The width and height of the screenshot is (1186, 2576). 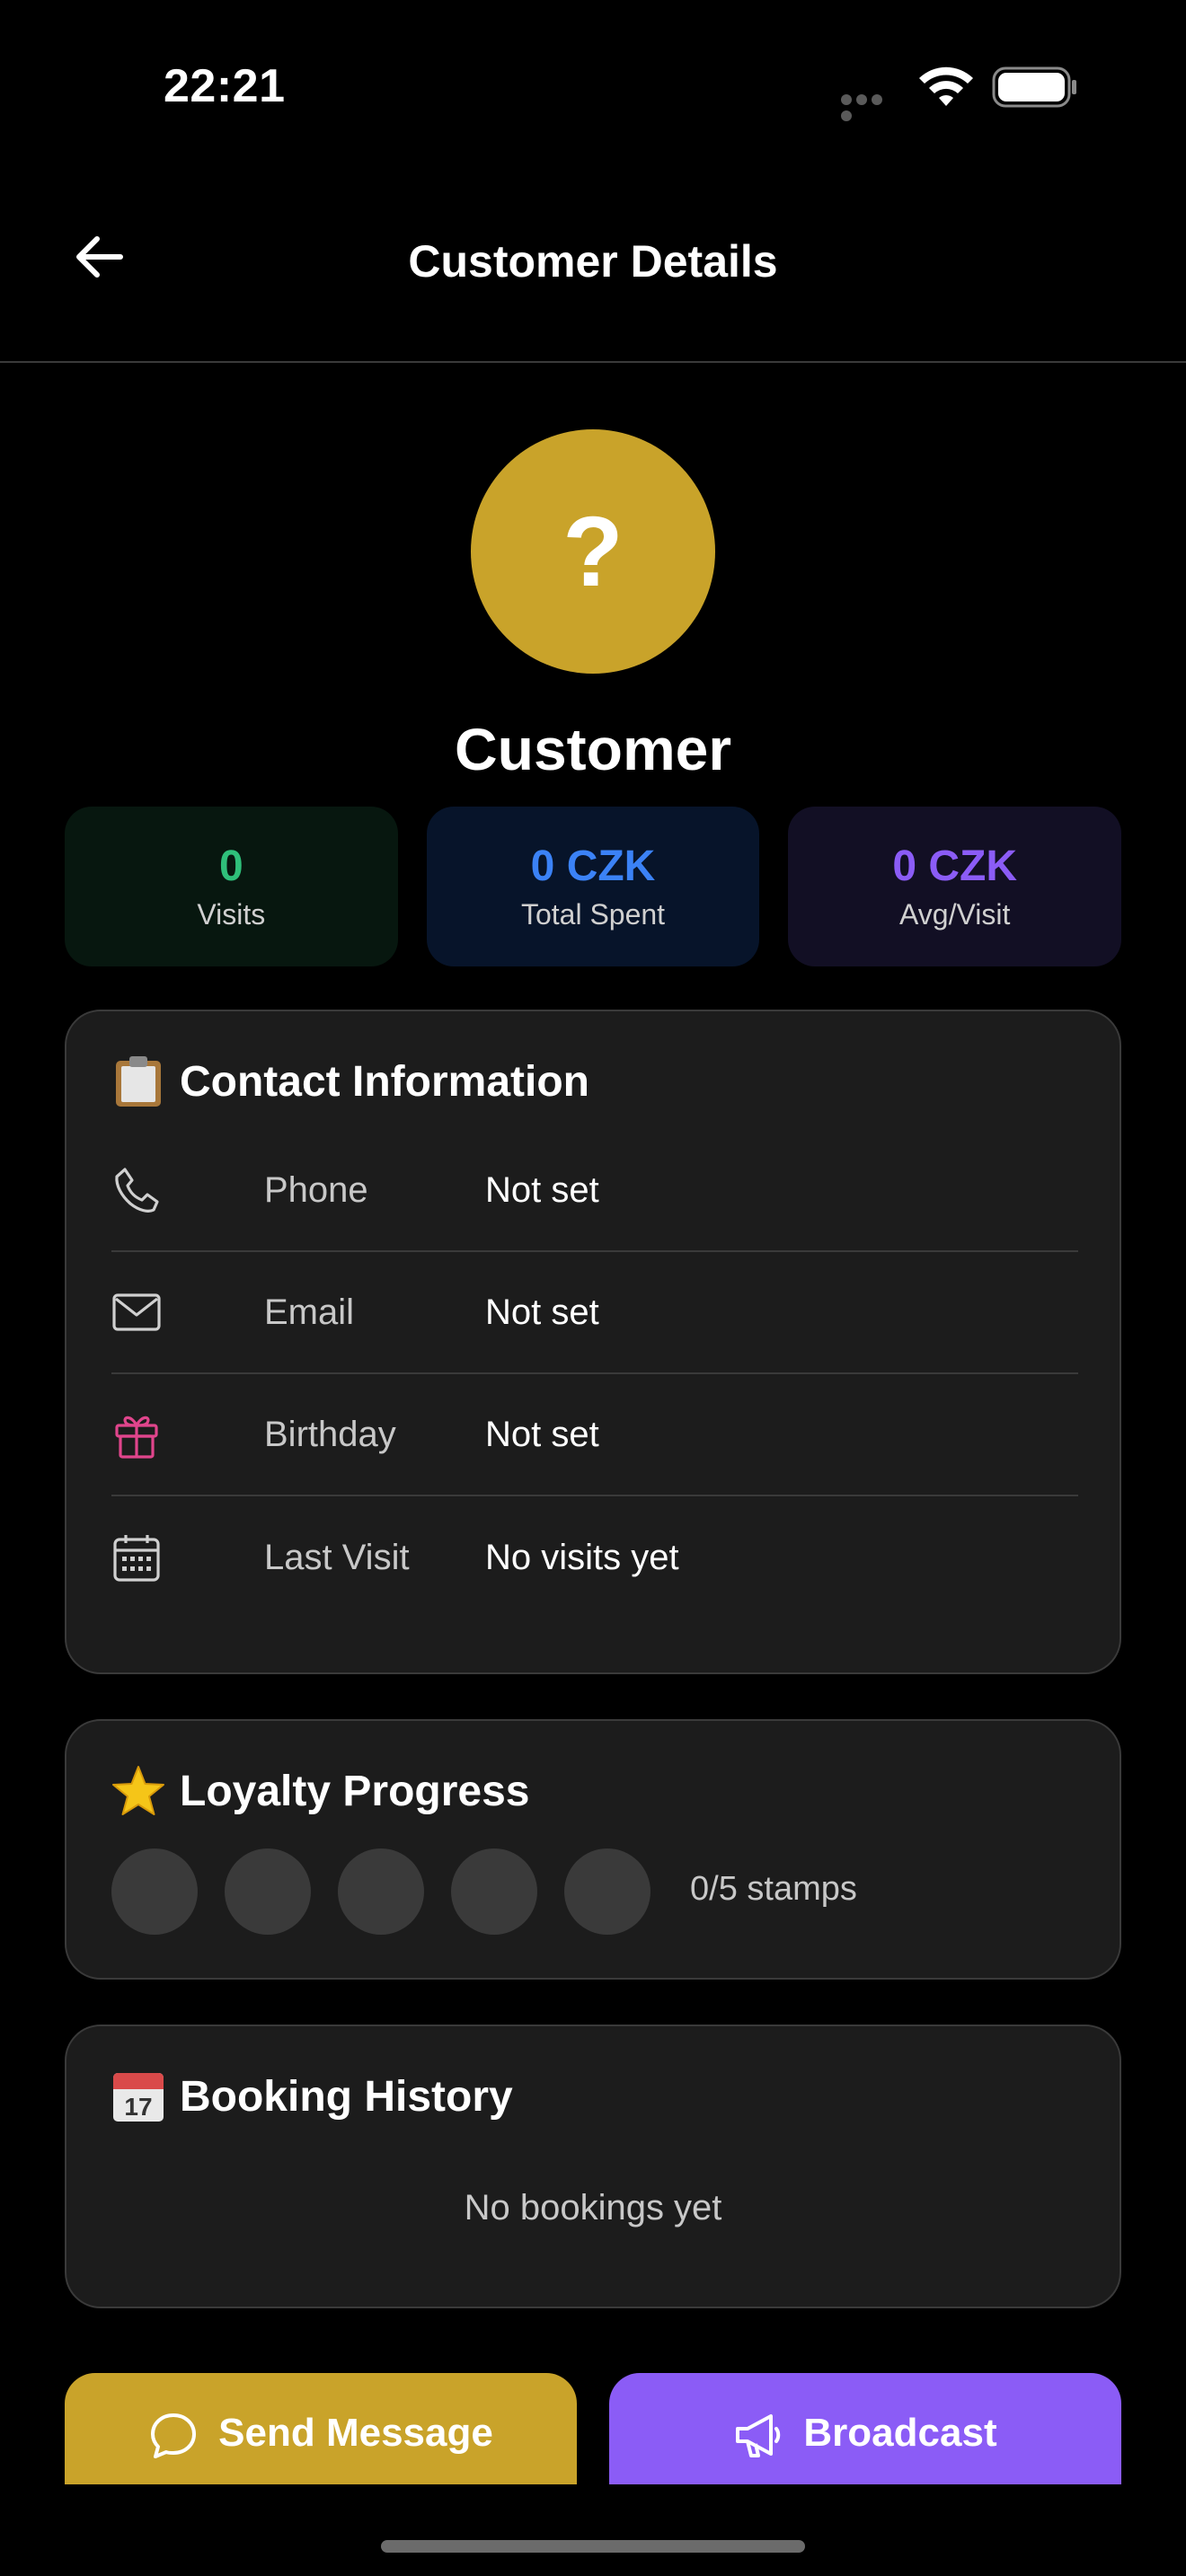 What do you see at coordinates (593, 85) in the screenshot?
I see `status-bar: 22:21` at bounding box center [593, 85].